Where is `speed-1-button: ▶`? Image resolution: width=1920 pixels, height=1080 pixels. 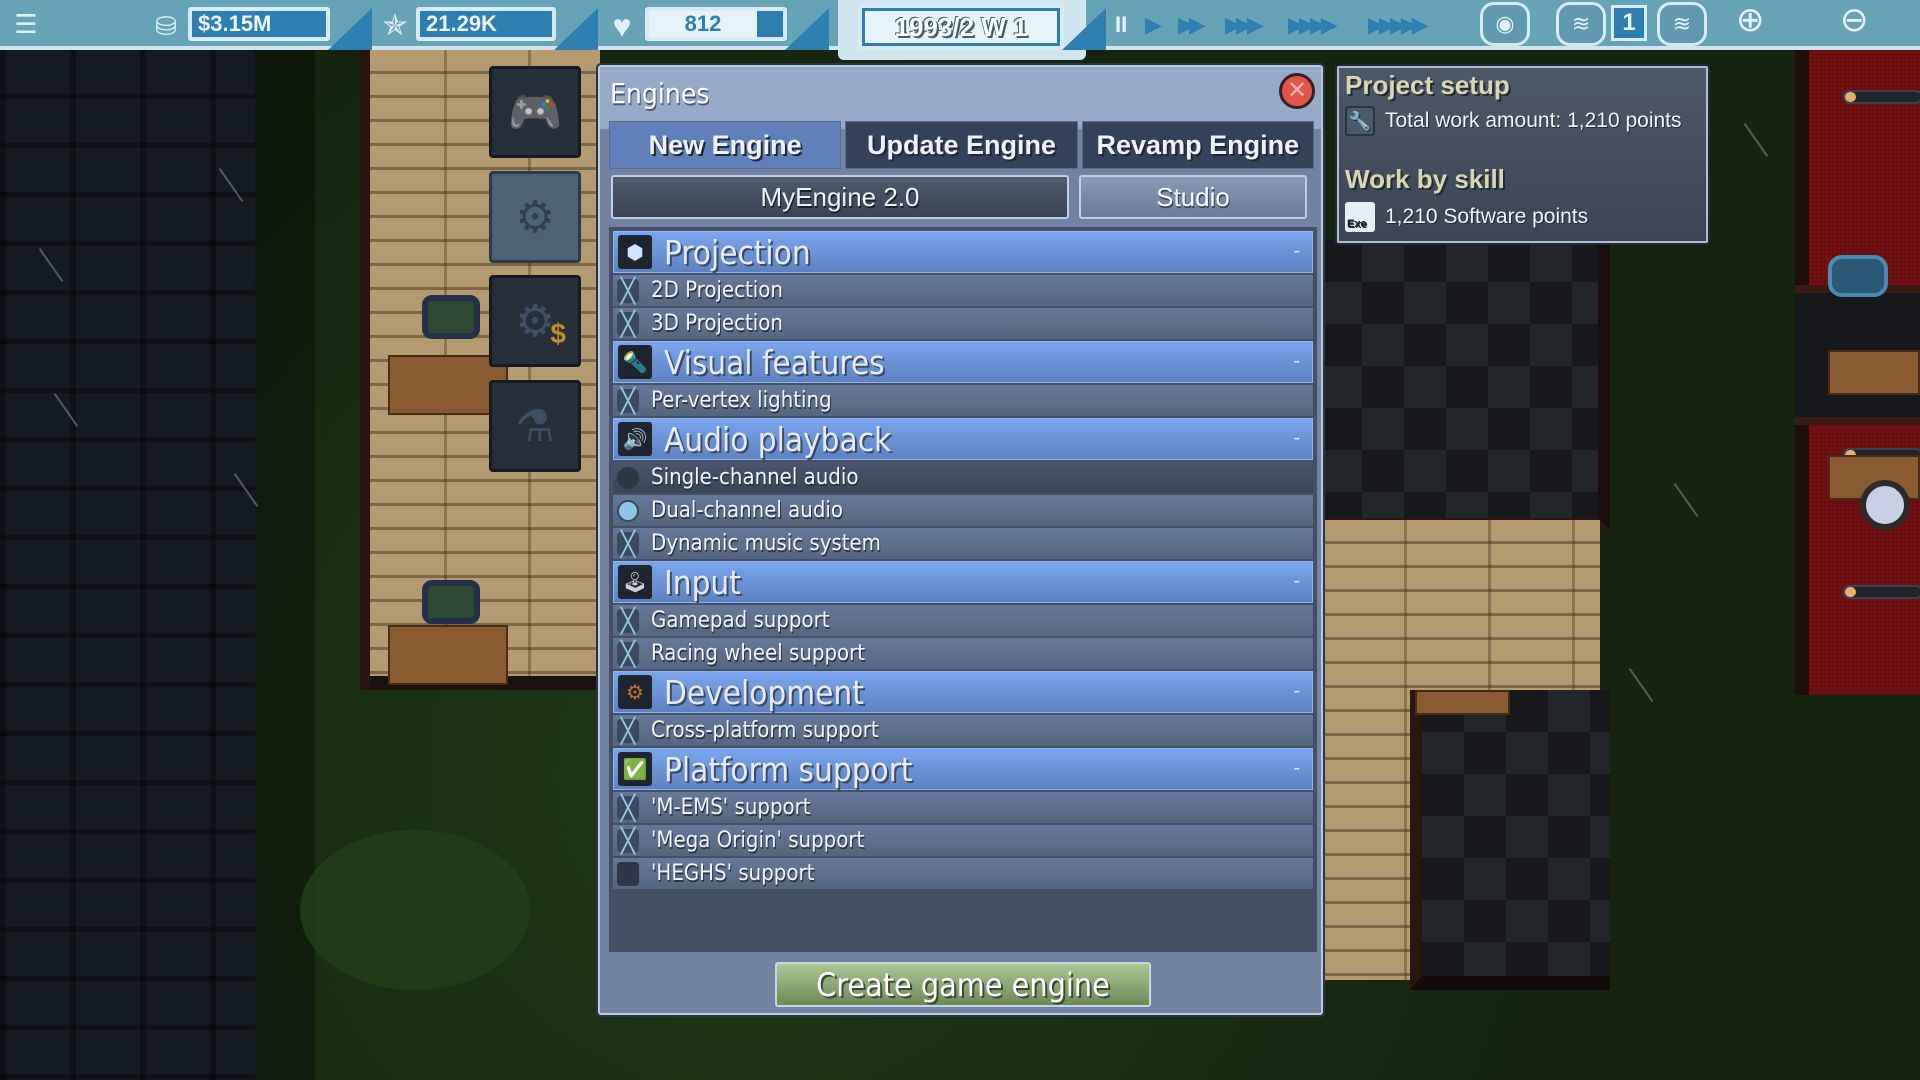 speed-1-button: ▶ is located at coordinates (1153, 25).